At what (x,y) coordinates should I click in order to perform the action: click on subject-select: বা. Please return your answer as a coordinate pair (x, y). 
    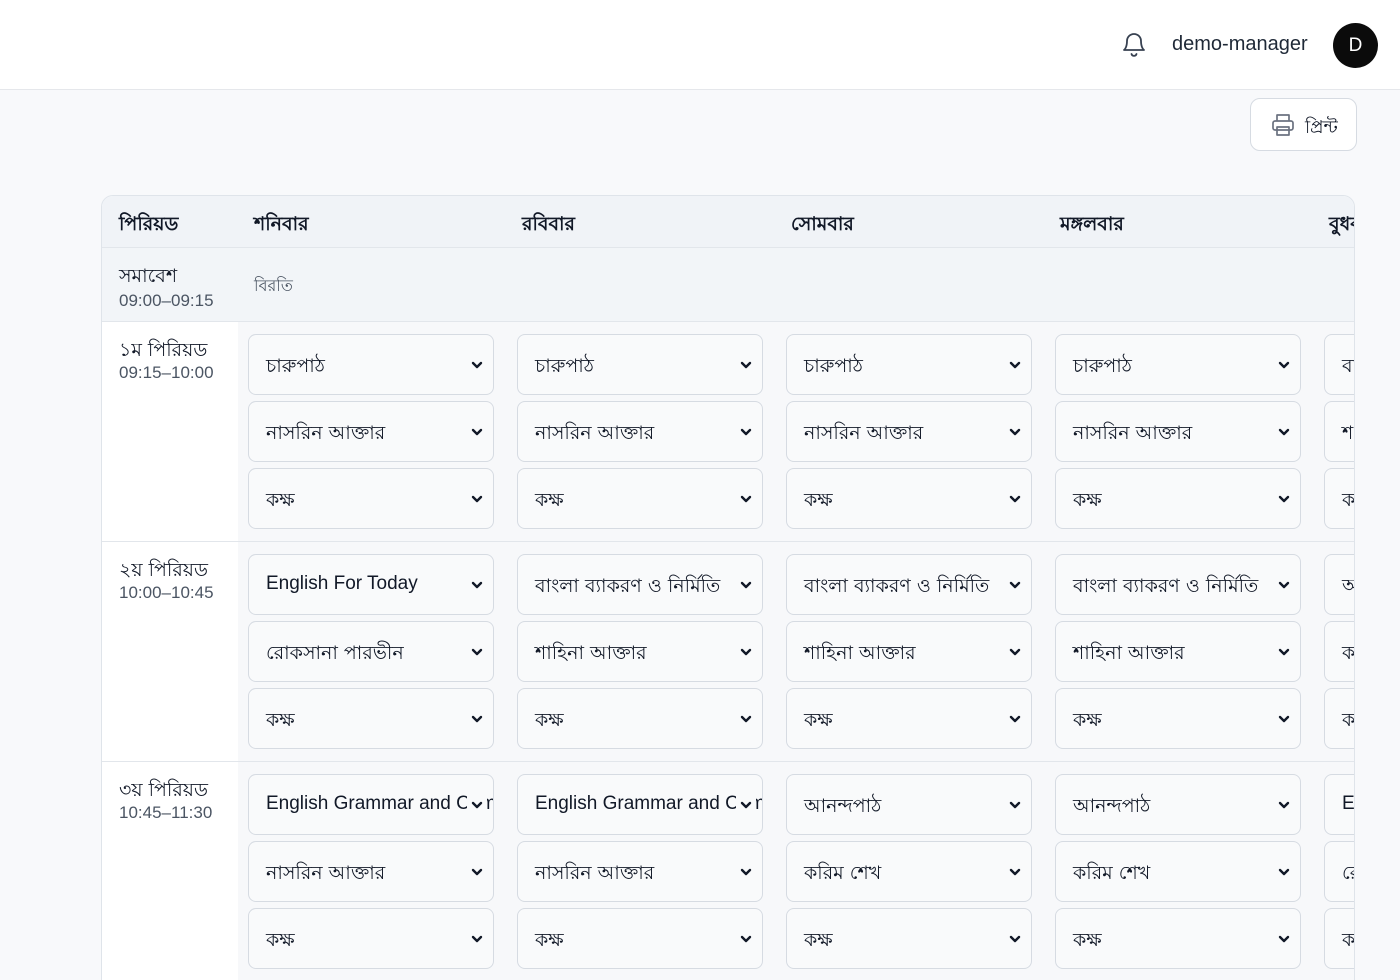
    Looking at the image, I should click on (1339, 364).